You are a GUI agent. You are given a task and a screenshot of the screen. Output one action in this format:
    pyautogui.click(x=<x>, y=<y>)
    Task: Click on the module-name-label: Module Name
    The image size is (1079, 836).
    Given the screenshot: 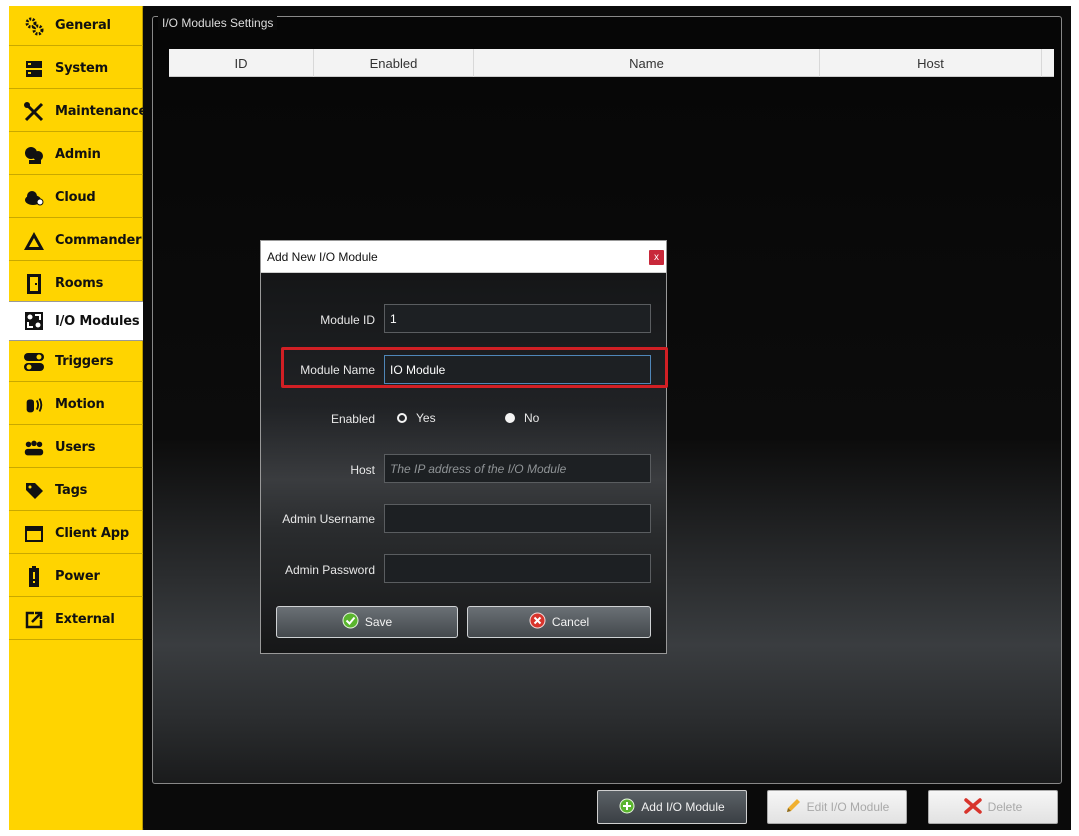 What is the action you would take?
    pyautogui.click(x=337, y=370)
    